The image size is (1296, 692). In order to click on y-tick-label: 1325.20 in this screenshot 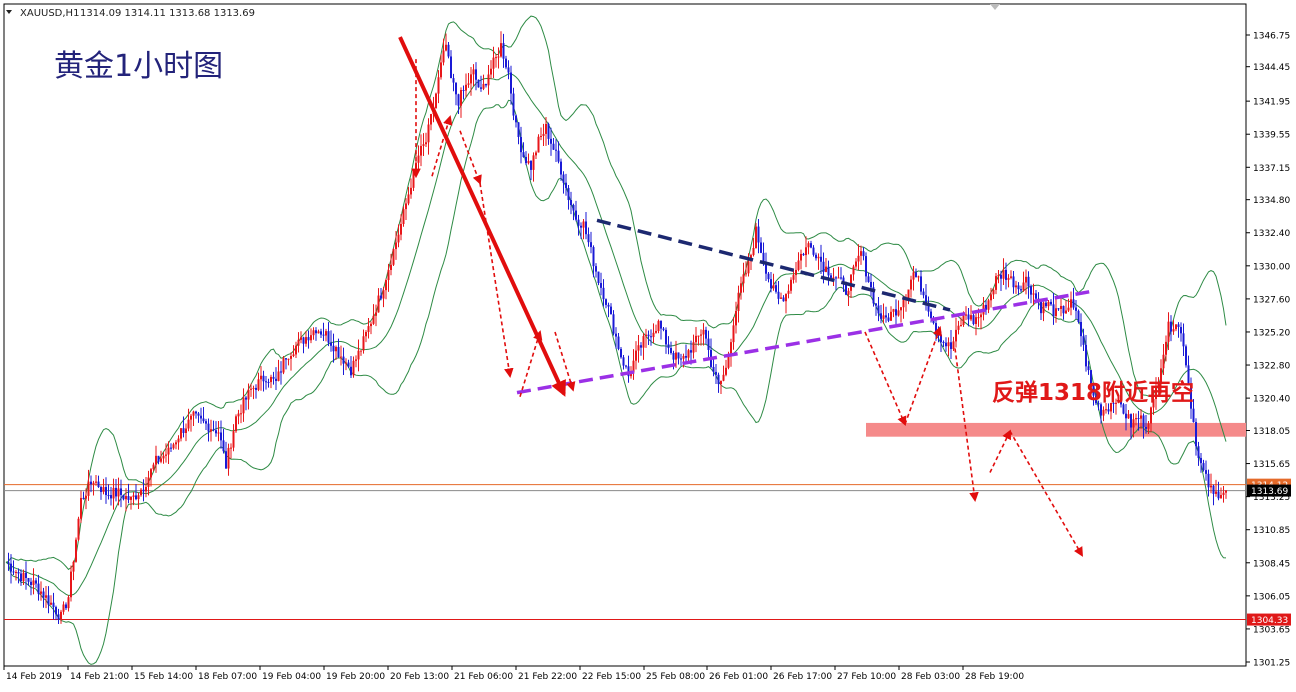, I will do `click(1271, 333)`.